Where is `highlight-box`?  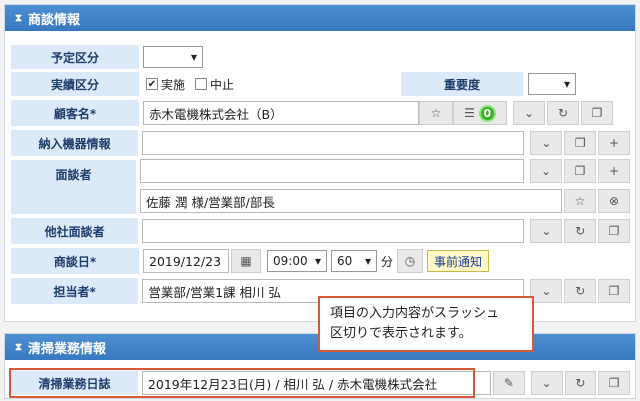
highlight-box is located at coordinates (242, 383).